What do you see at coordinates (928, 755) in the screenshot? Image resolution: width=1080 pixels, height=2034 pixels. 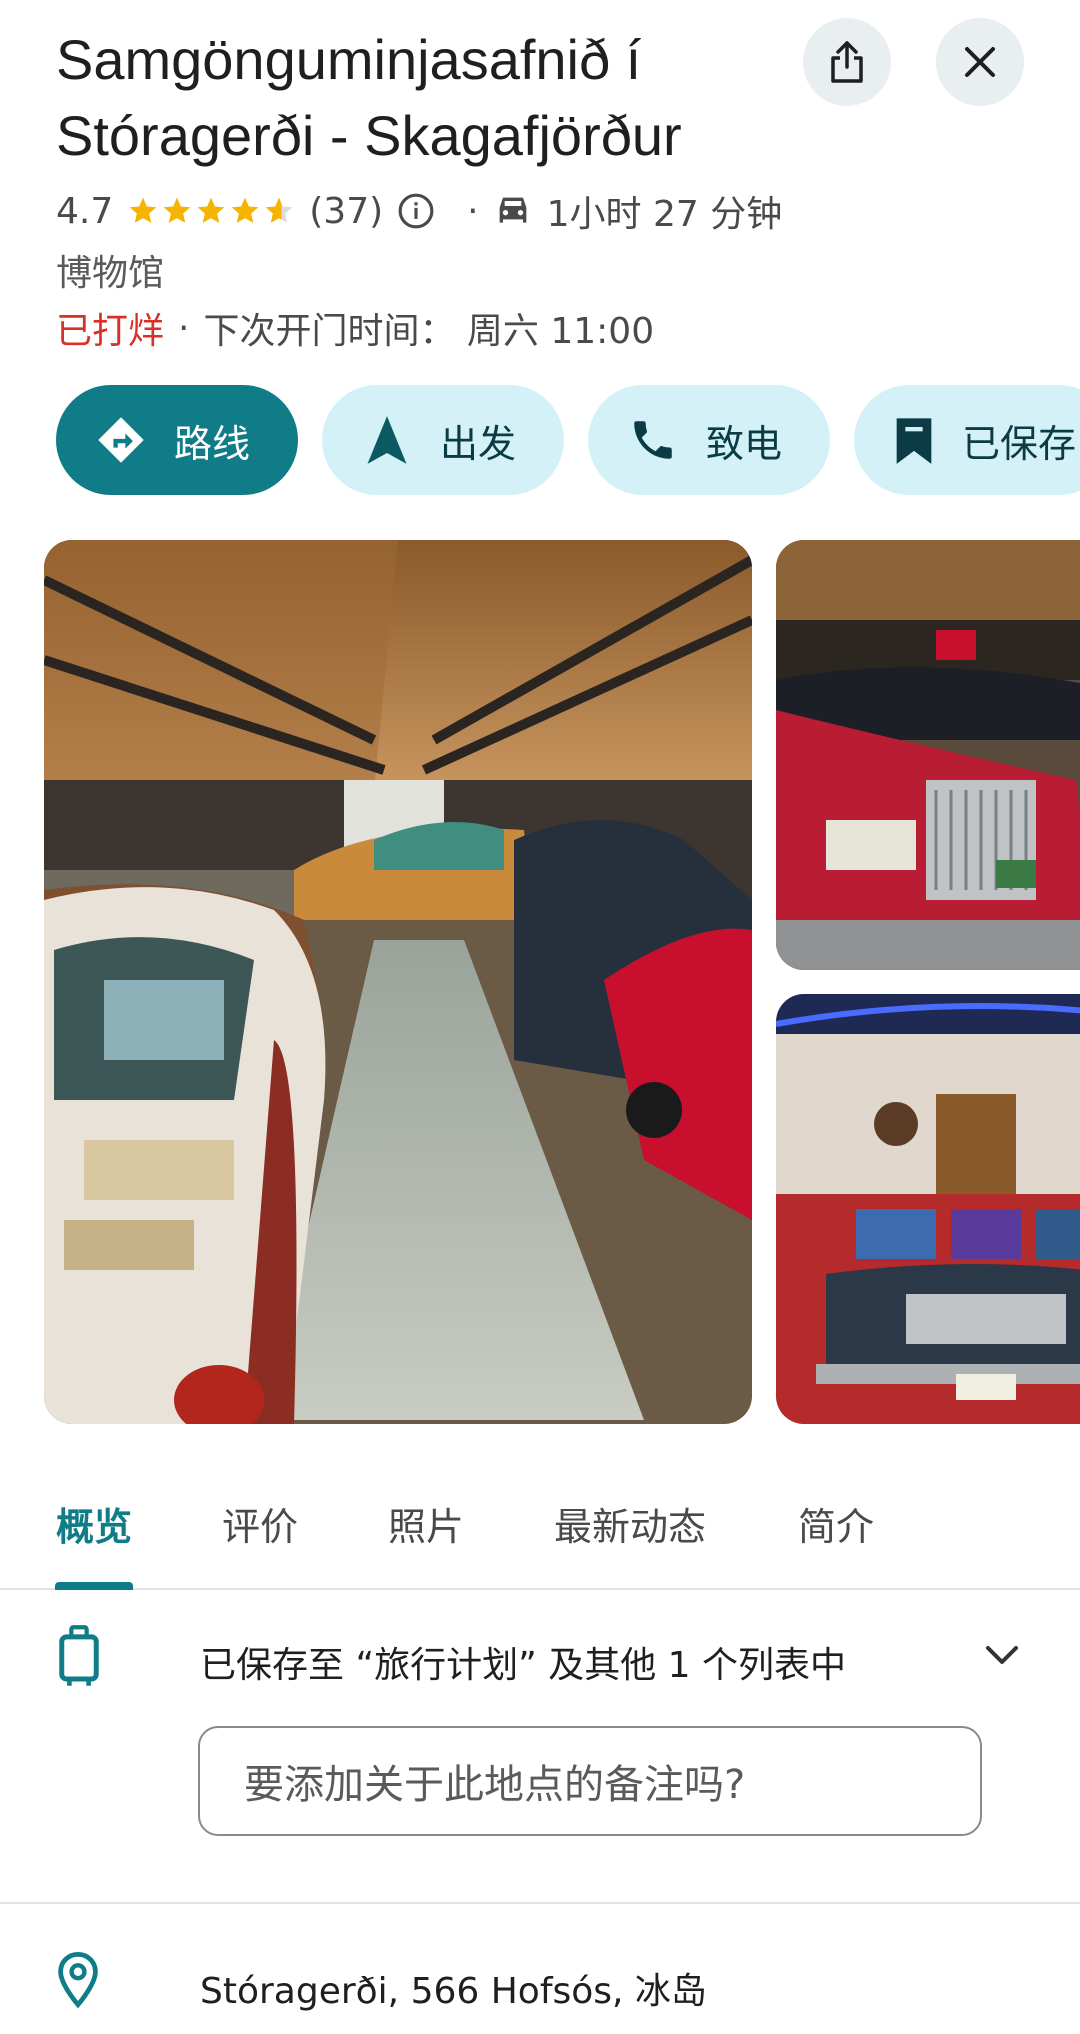 I see `photo-red-cadillac` at bounding box center [928, 755].